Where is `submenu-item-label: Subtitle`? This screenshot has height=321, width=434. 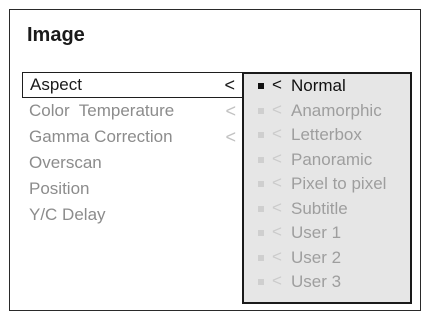
submenu-item-label: Subtitle is located at coordinates (319, 208).